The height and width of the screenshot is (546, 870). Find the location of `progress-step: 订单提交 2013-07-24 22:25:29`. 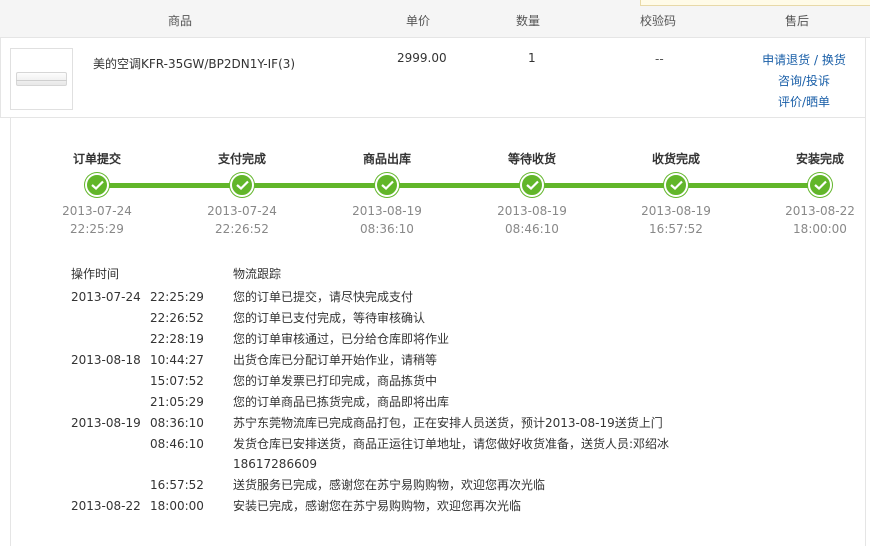

progress-step: 订单提交 2013-07-24 22:25:29 is located at coordinates (97, 193).